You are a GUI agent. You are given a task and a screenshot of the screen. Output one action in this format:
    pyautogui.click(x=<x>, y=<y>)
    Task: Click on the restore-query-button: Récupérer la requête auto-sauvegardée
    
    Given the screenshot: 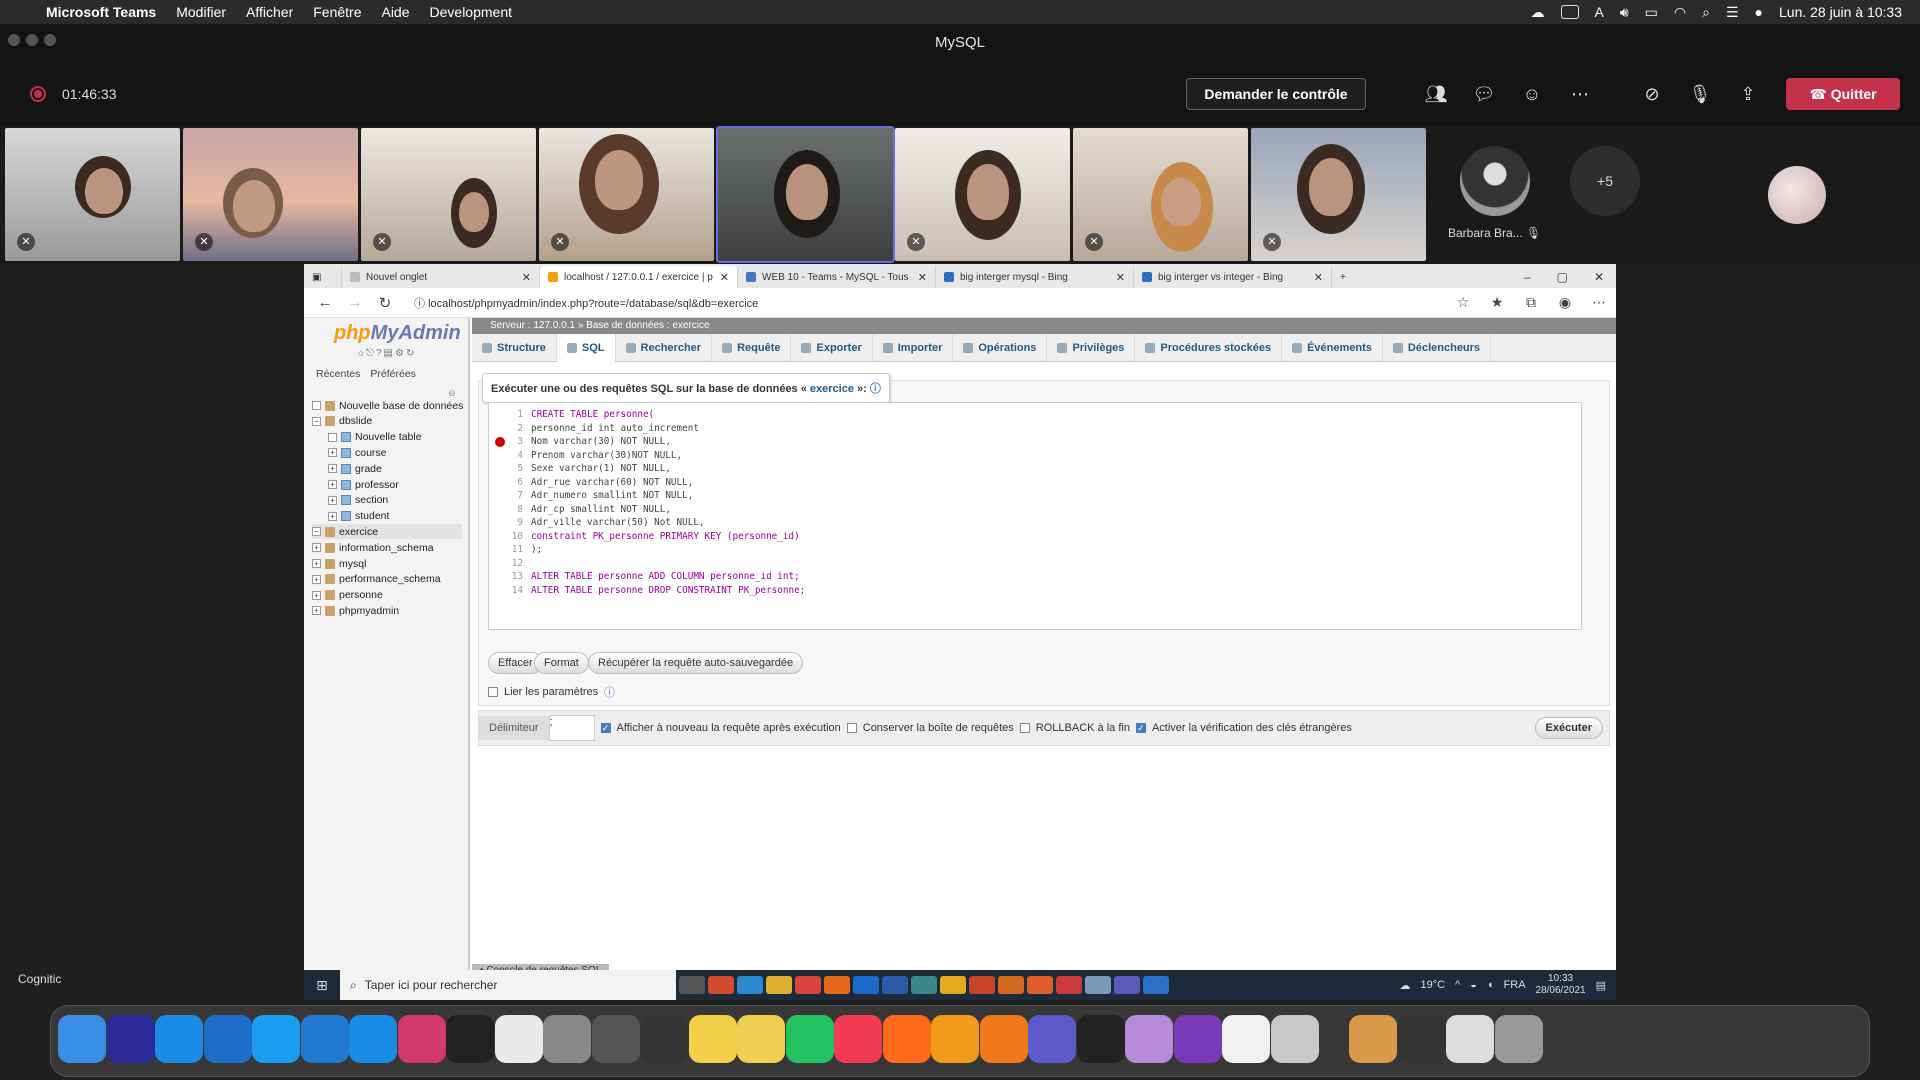 What is the action you would take?
    pyautogui.click(x=696, y=663)
    